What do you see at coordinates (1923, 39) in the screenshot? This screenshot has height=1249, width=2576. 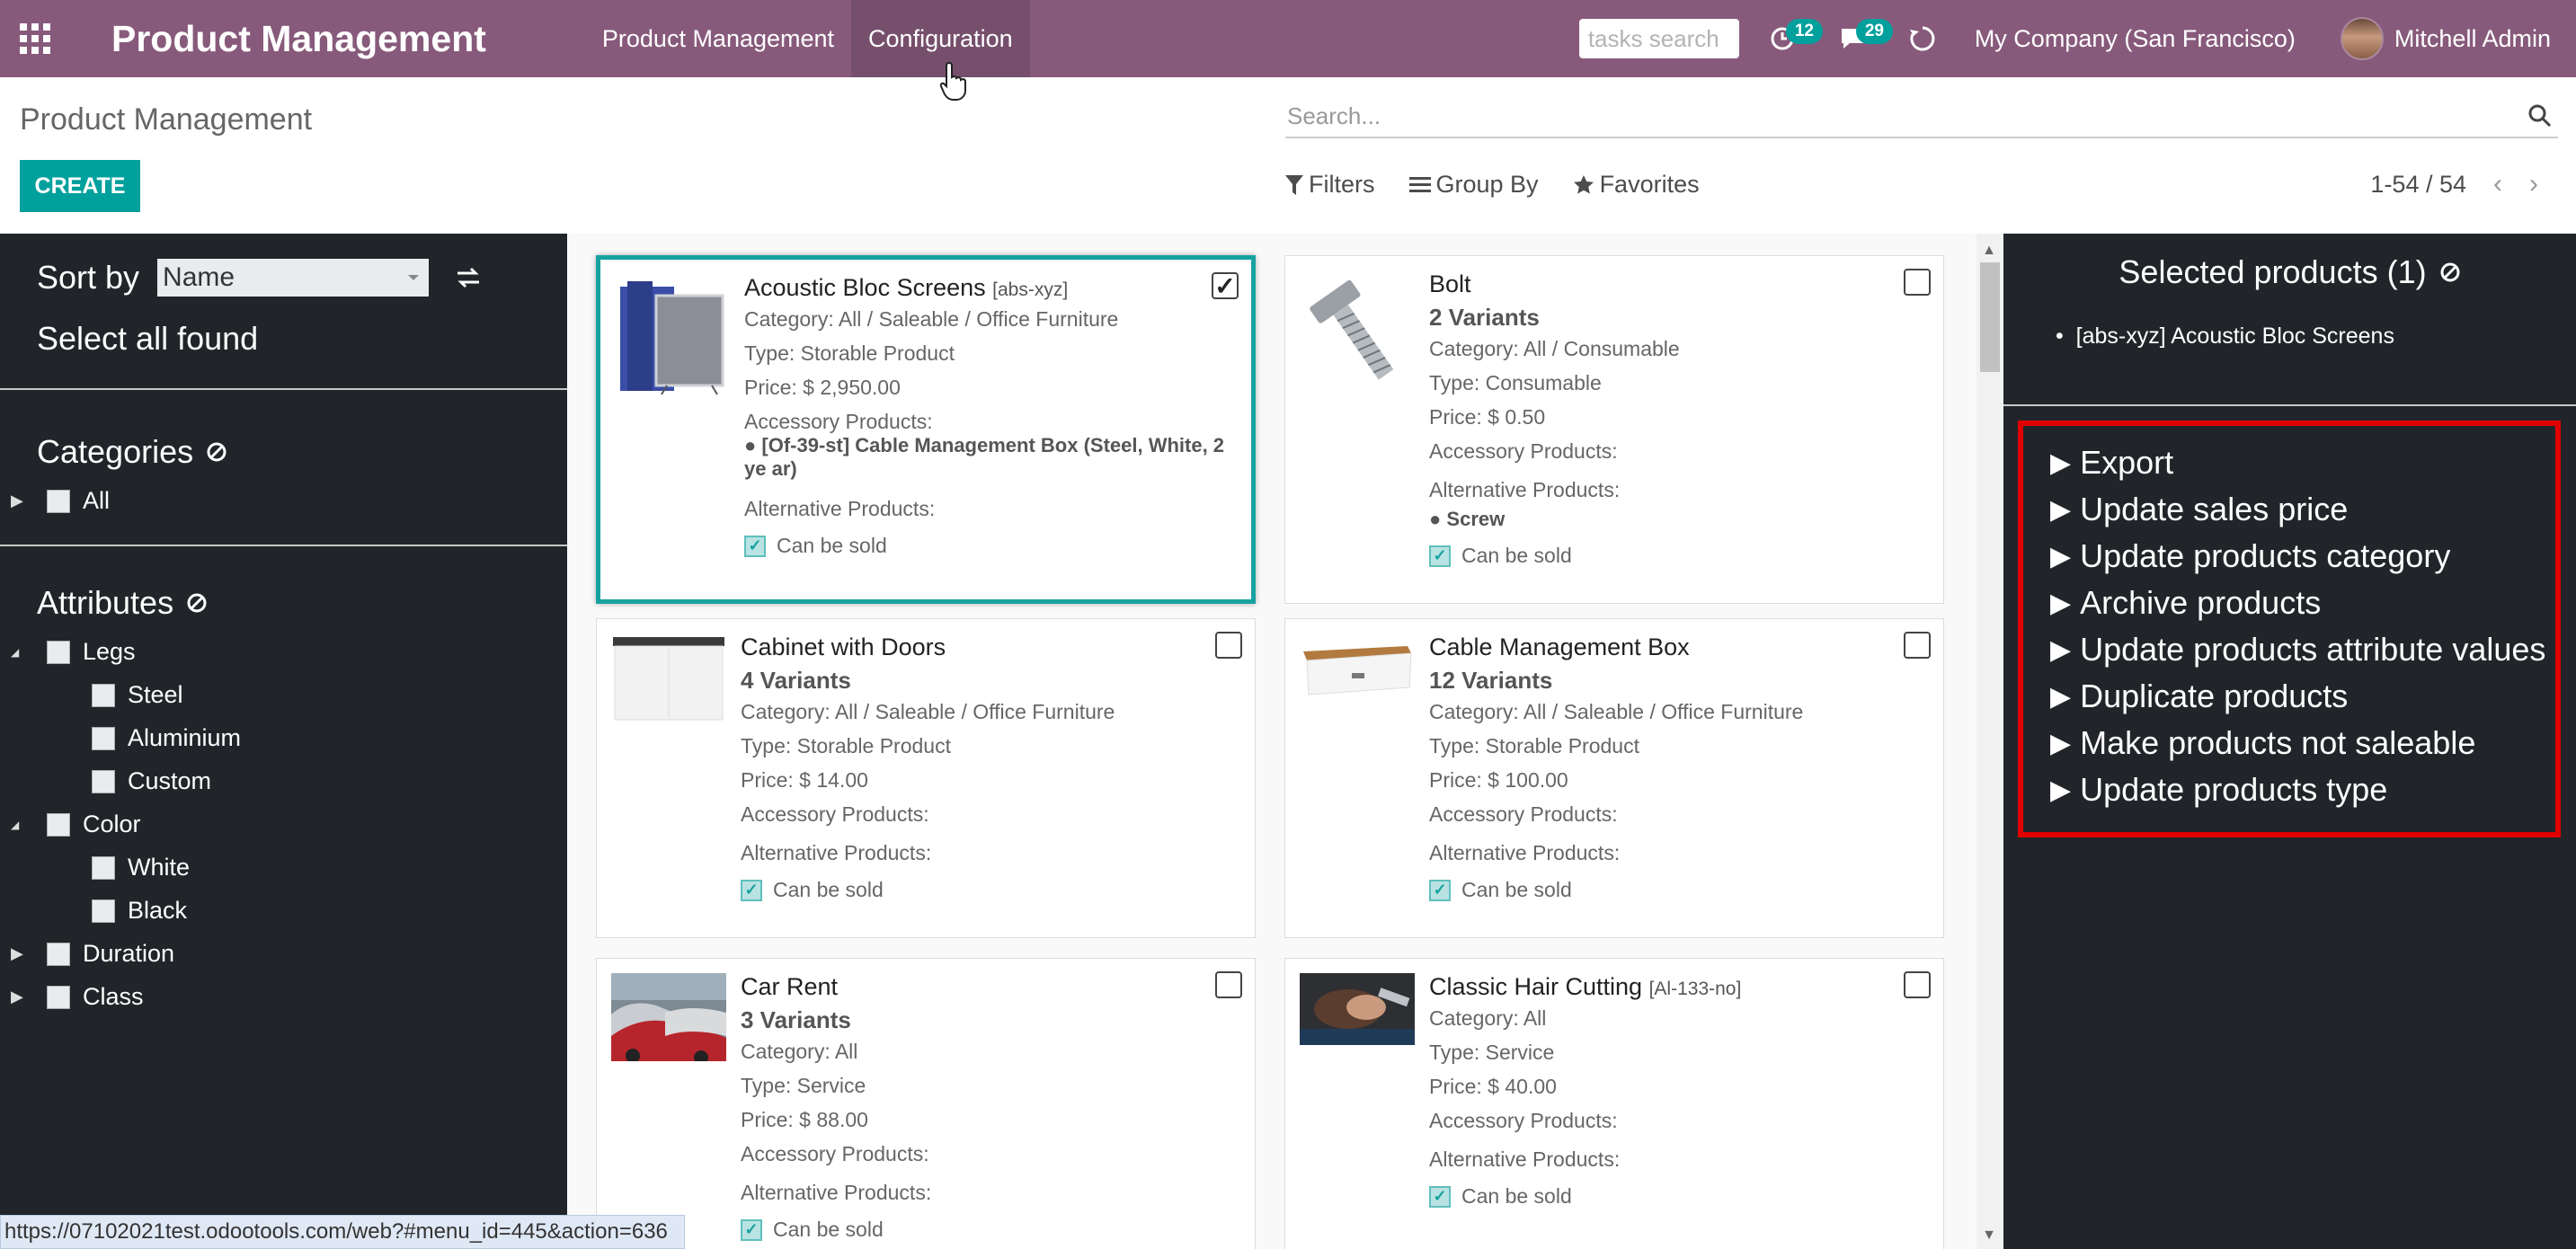 I see `refresh-icon` at bounding box center [1923, 39].